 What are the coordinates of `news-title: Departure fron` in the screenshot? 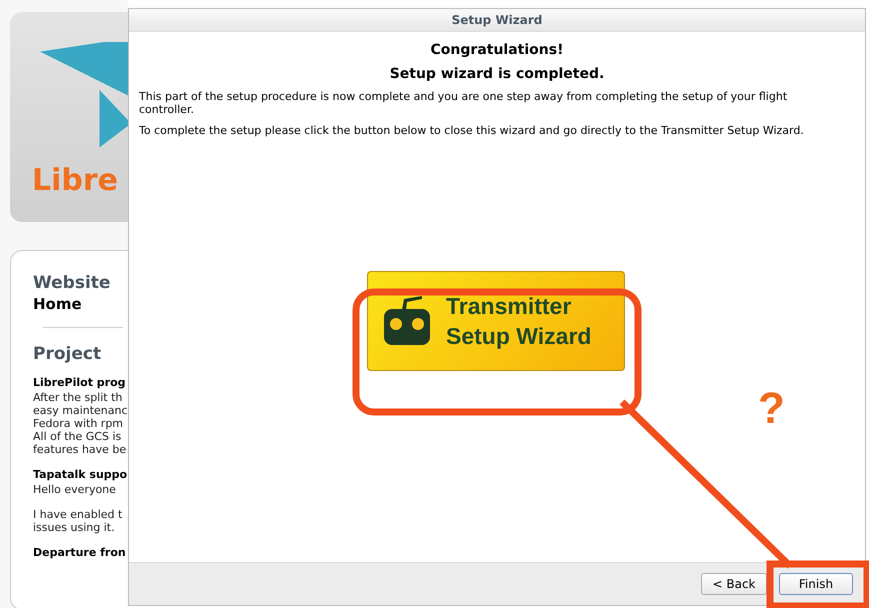 It's located at (80, 552).